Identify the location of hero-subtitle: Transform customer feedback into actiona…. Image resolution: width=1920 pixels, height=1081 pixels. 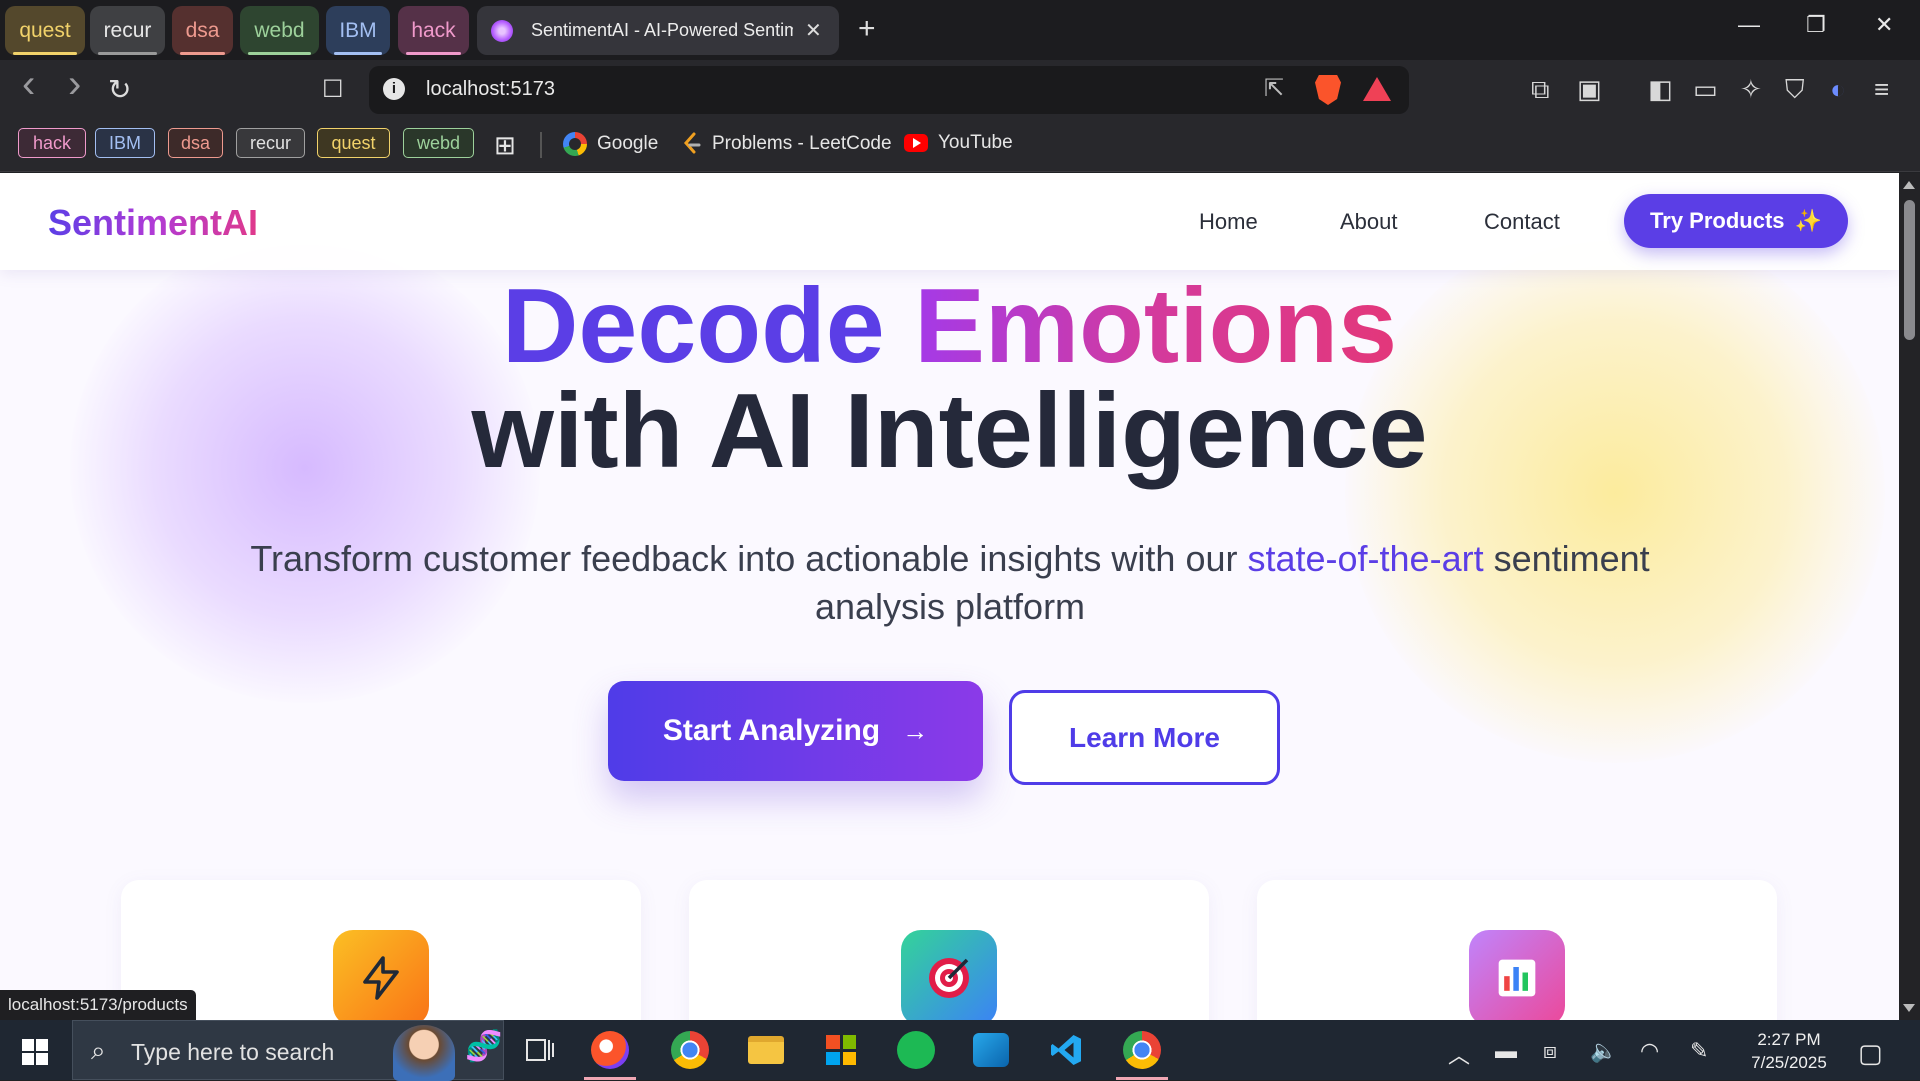
(950, 582).